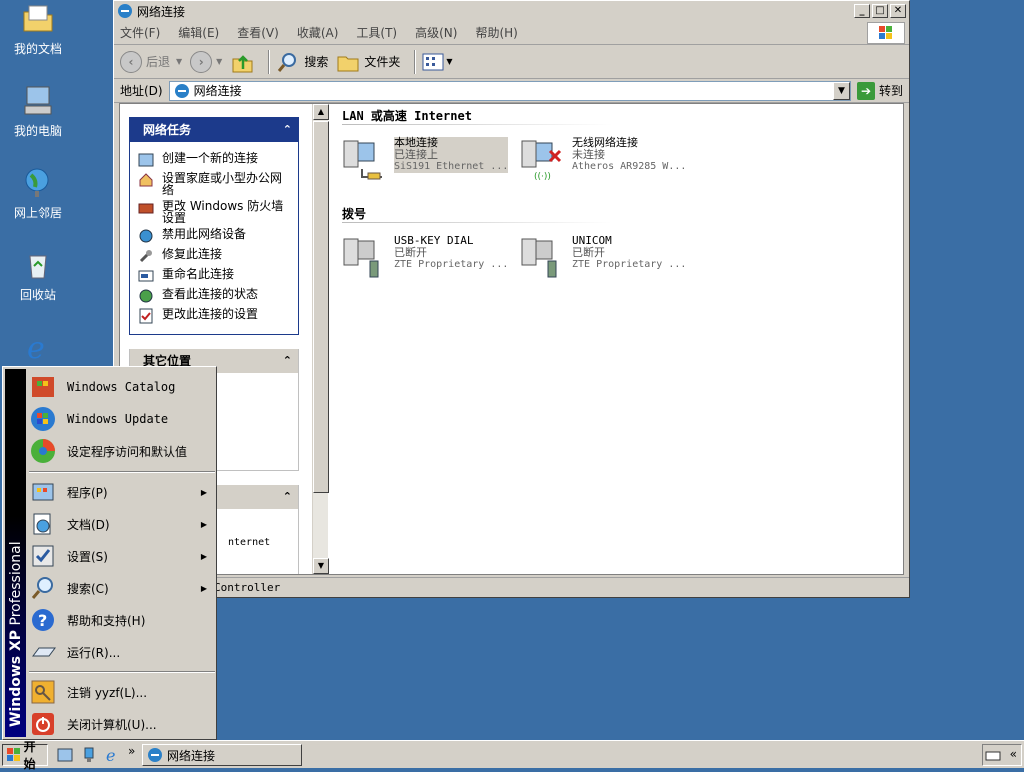  Describe the element at coordinates (146, 160) in the screenshot. I see `new-connection-icon` at that location.